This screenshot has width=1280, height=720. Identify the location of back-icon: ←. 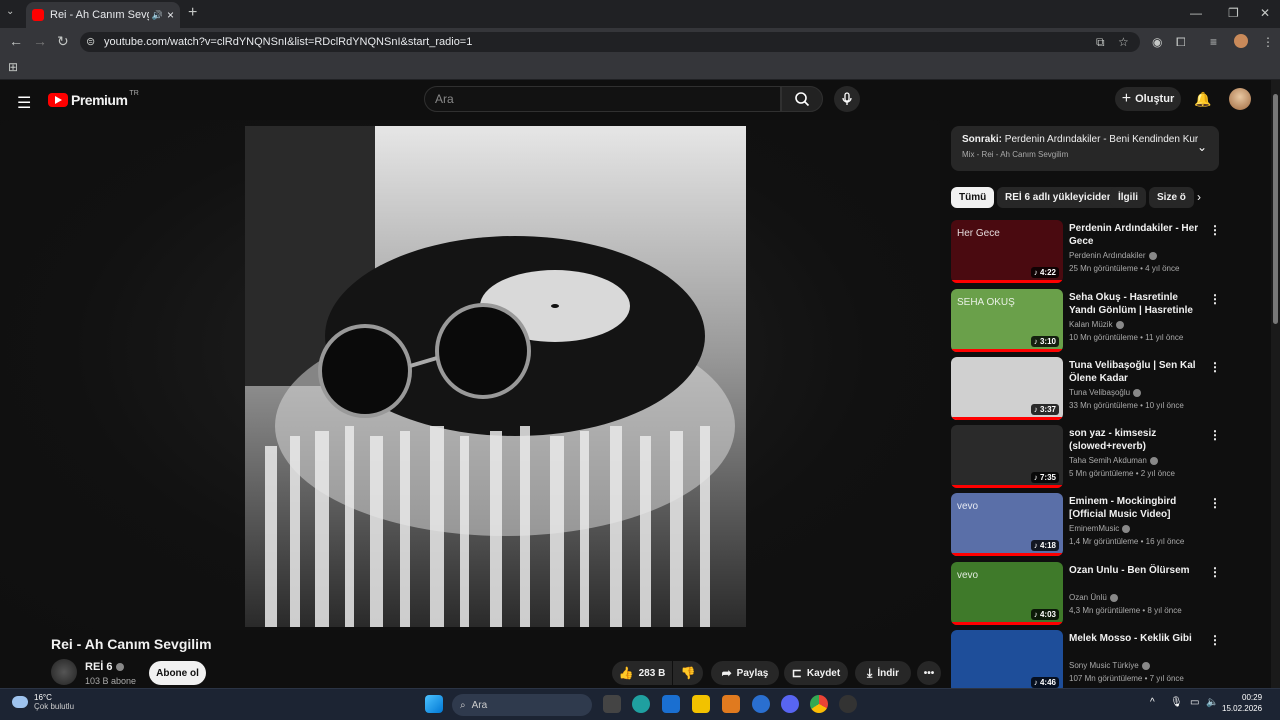
(16, 41).